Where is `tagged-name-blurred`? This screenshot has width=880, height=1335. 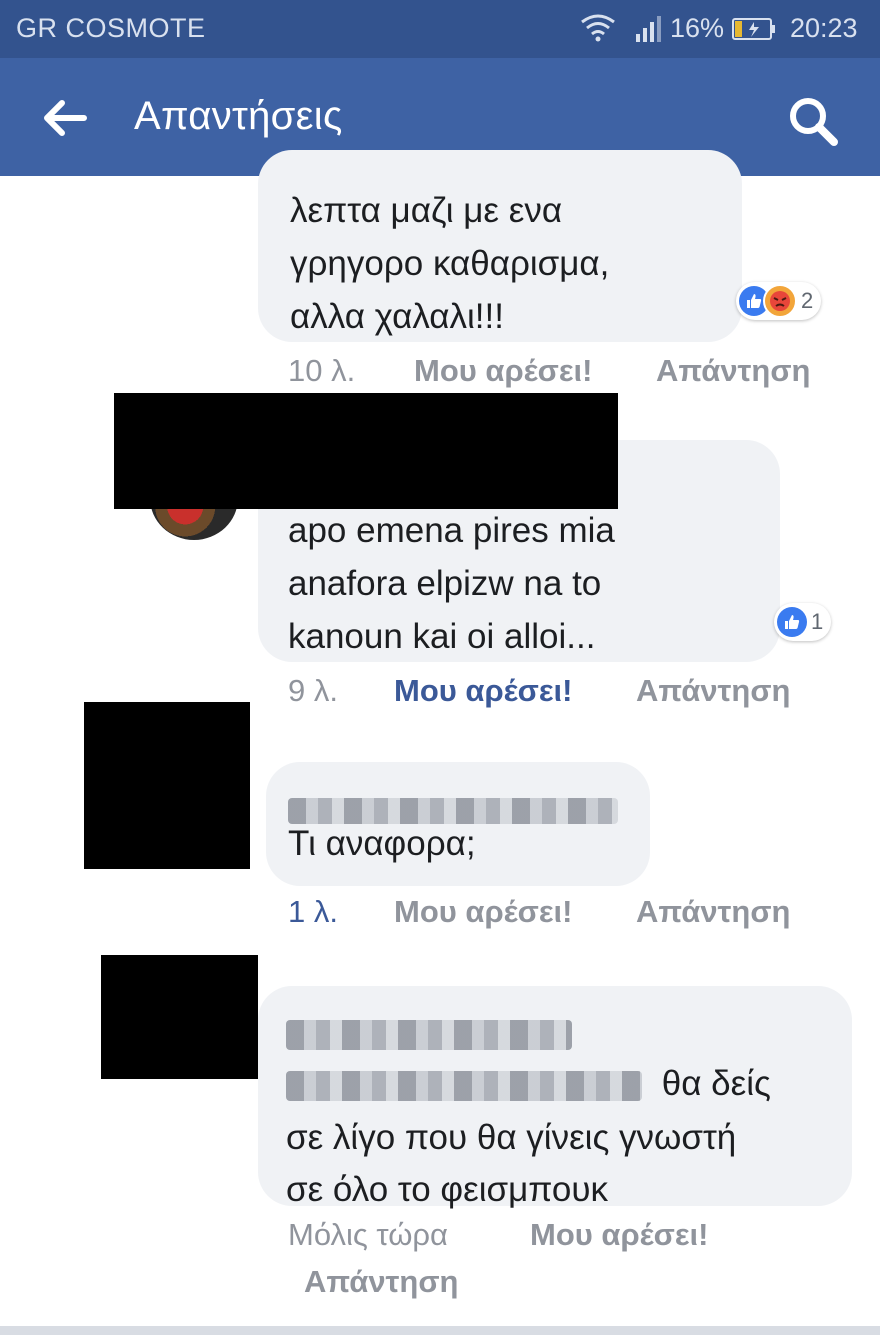 tagged-name-blurred is located at coordinates (464, 1085).